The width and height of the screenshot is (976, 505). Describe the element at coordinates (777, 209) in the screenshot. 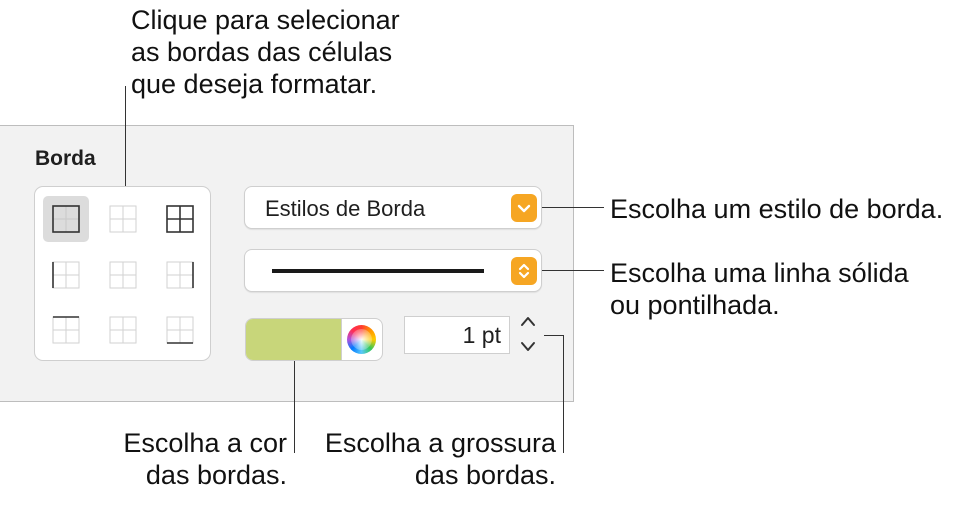

I see `callout-border-style: Escolha um estilo de borda.` at that location.